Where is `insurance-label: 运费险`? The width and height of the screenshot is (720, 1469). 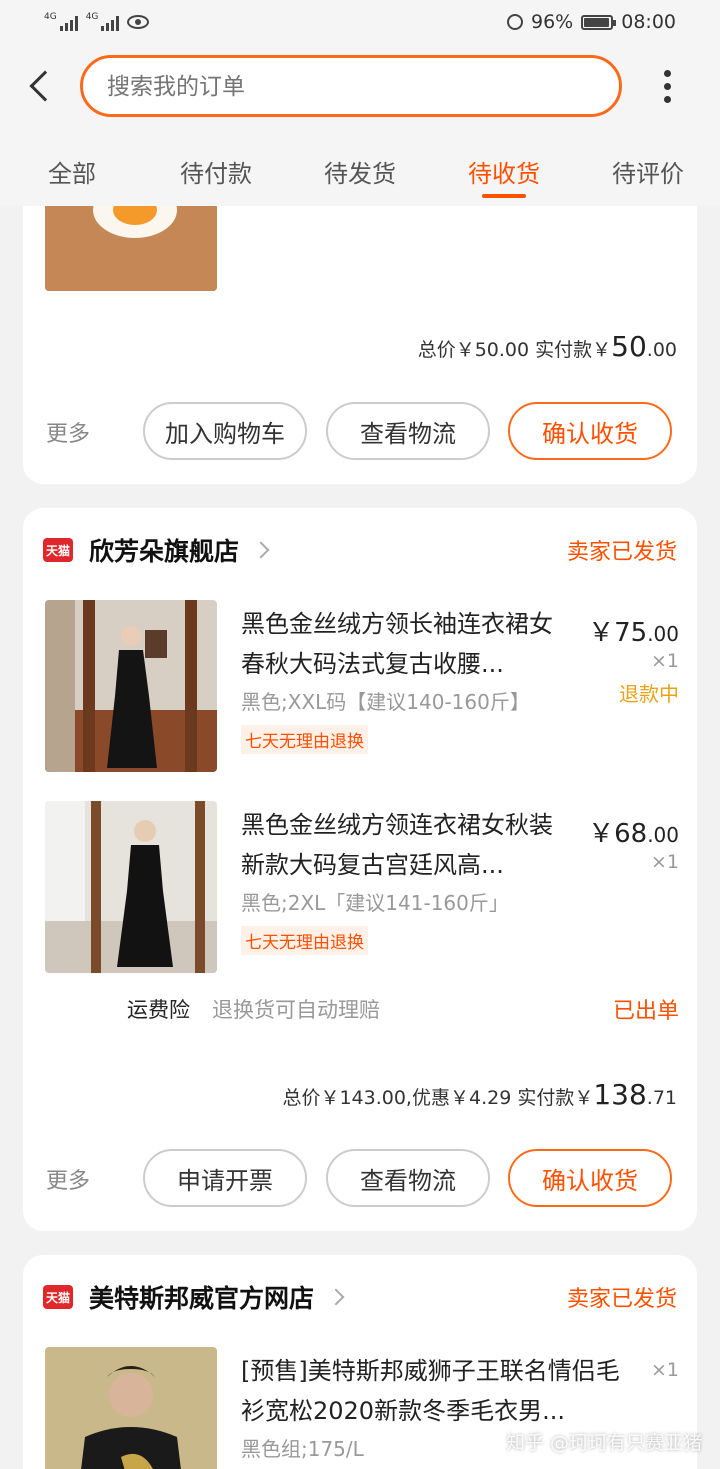
insurance-label: 运费险 is located at coordinates (158, 1010).